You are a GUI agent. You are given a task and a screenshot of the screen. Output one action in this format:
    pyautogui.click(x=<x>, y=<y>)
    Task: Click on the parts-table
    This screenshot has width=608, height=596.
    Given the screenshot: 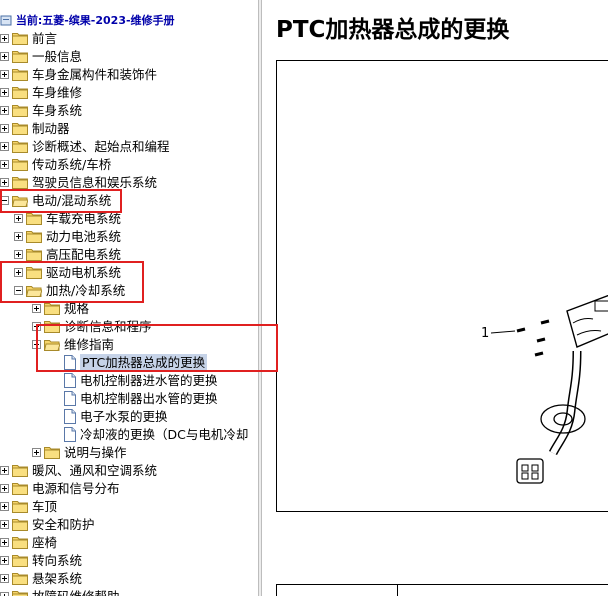 What is the action you would take?
    pyautogui.click(x=442, y=590)
    